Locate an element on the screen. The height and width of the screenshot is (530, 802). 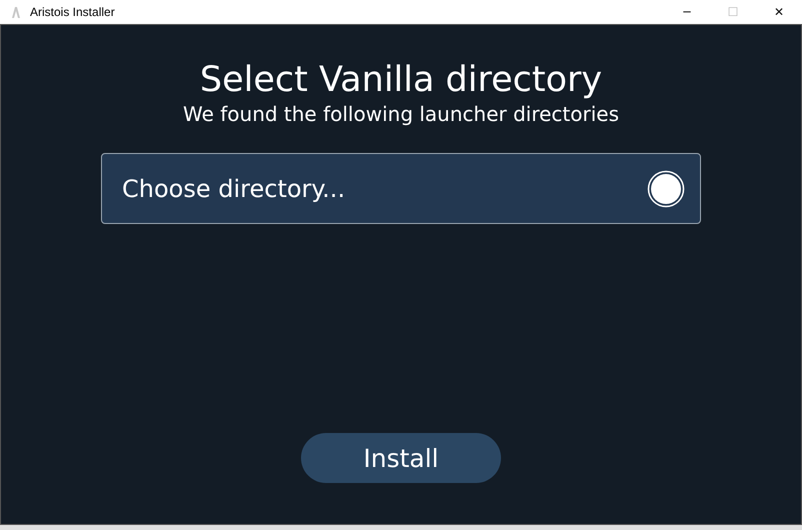
window-title: Aristois Installer is located at coordinates (72, 12).